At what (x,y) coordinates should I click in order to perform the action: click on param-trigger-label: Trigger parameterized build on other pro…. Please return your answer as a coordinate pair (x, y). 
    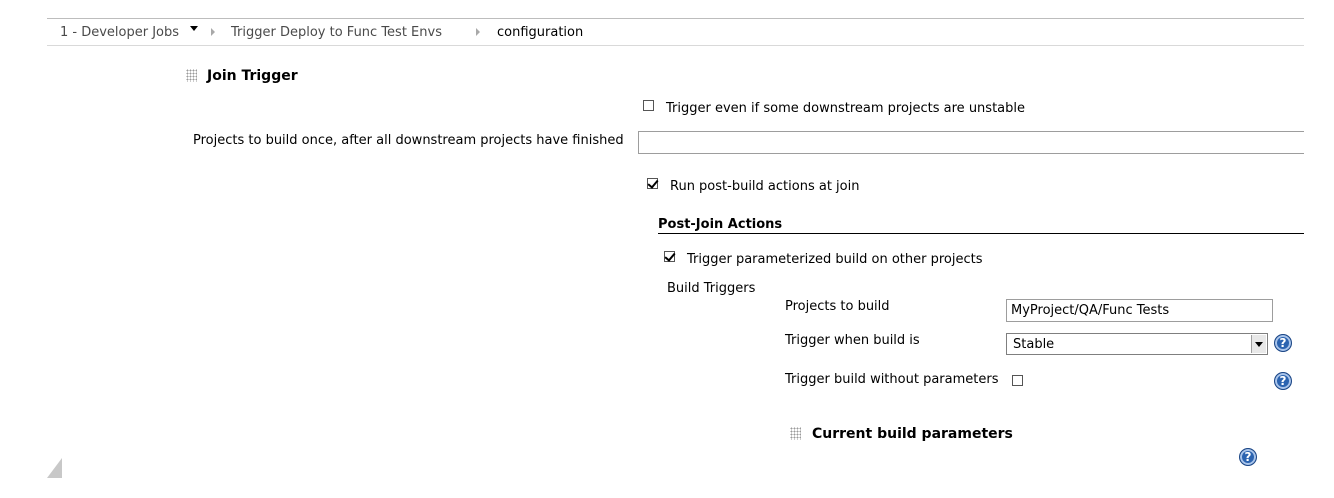
    Looking at the image, I should click on (835, 259).